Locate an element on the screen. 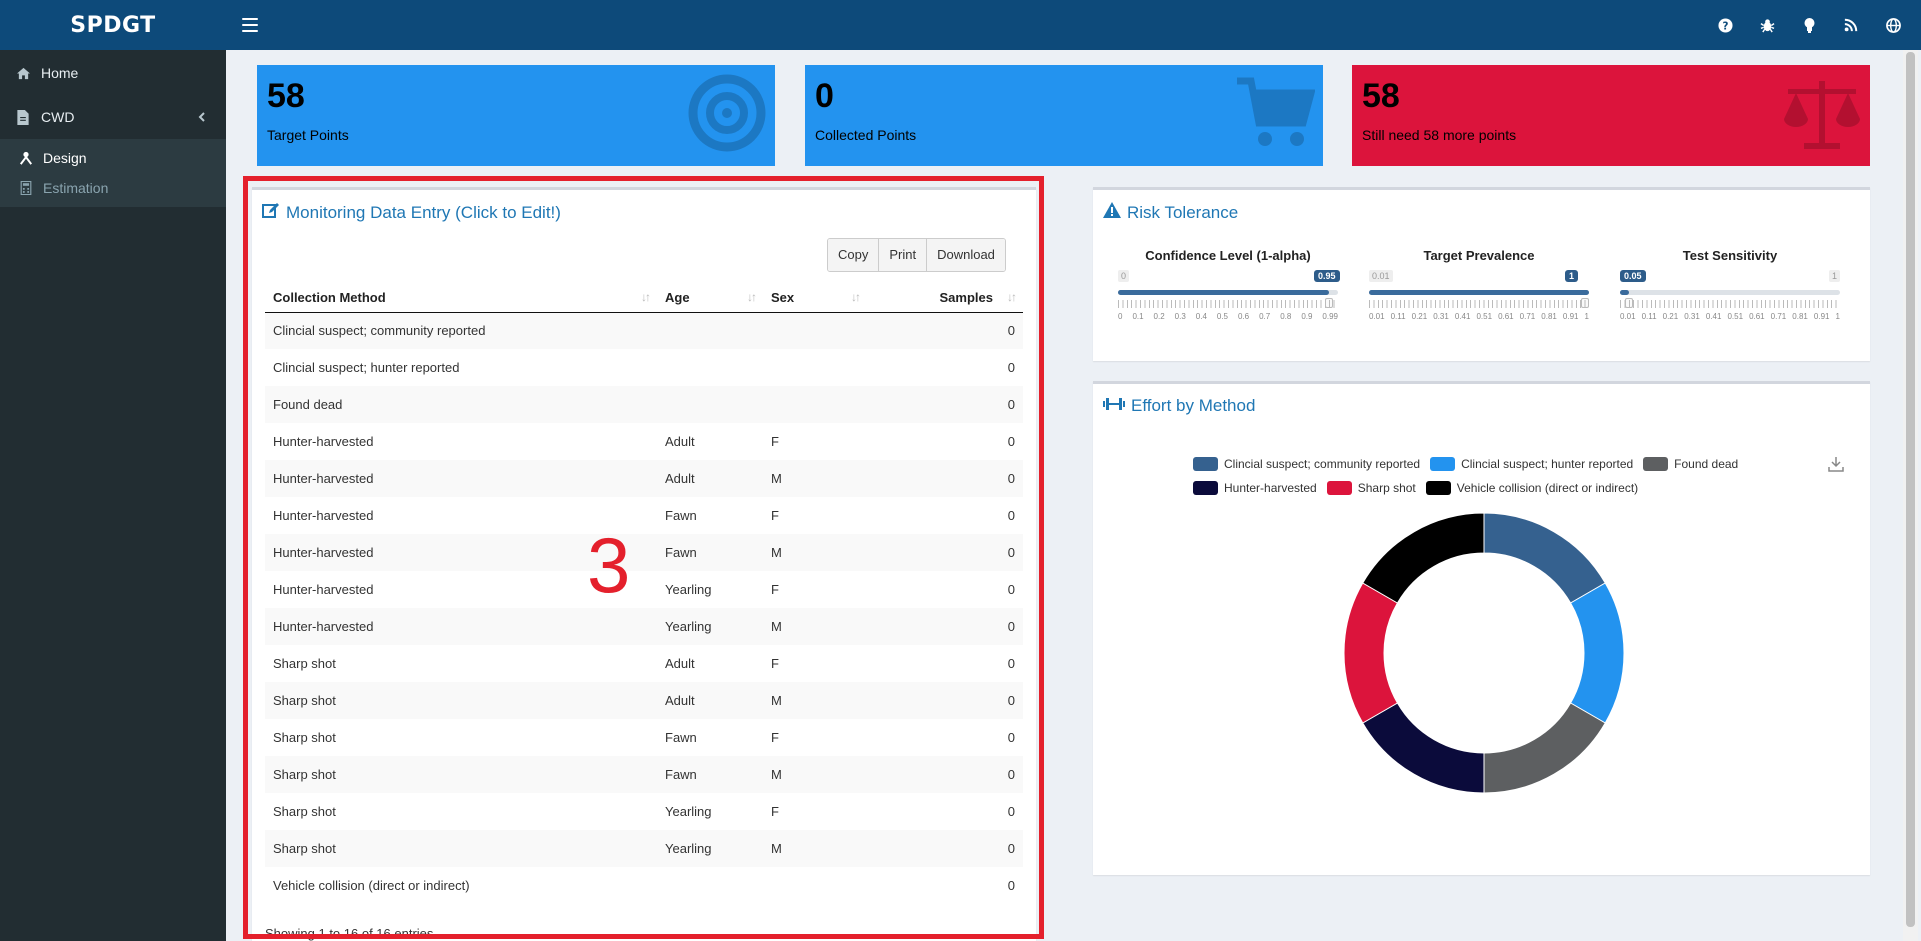 The image size is (1921, 941). table-row: Sharp shot Yearling M 0 is located at coordinates (644, 848).